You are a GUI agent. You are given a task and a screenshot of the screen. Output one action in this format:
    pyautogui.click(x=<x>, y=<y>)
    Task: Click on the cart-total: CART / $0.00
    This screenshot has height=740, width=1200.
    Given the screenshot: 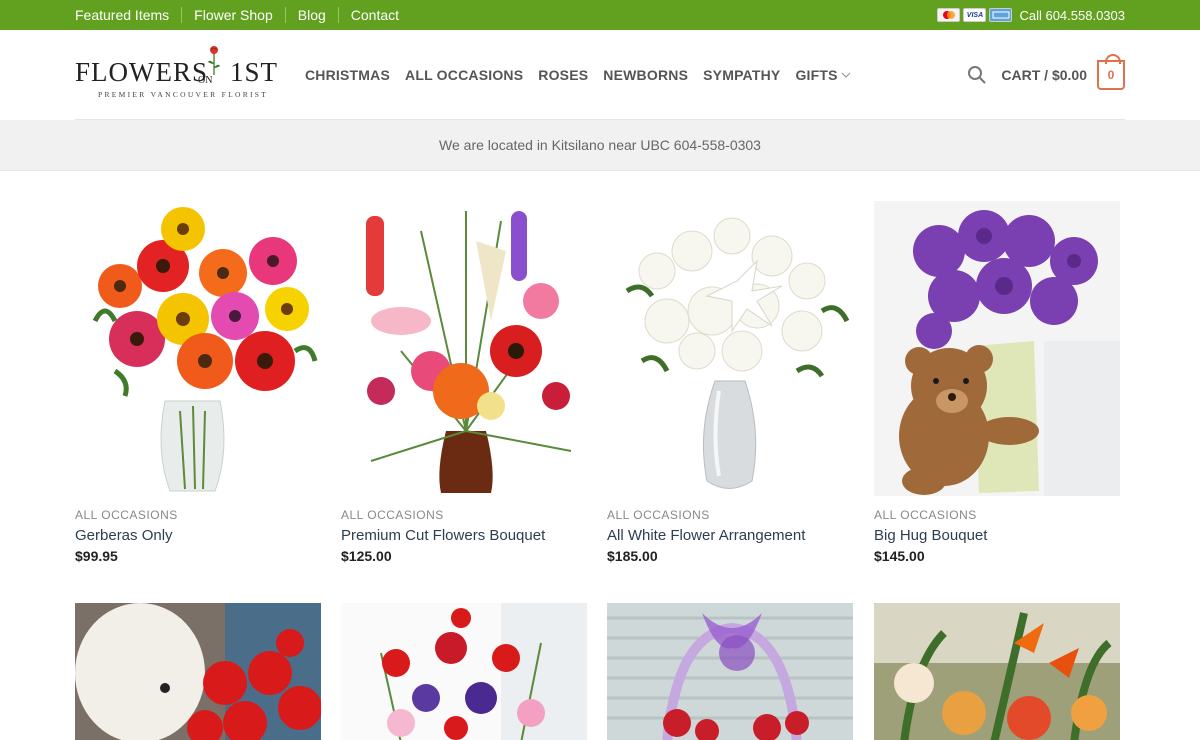 What is the action you would take?
    pyautogui.click(x=1044, y=75)
    